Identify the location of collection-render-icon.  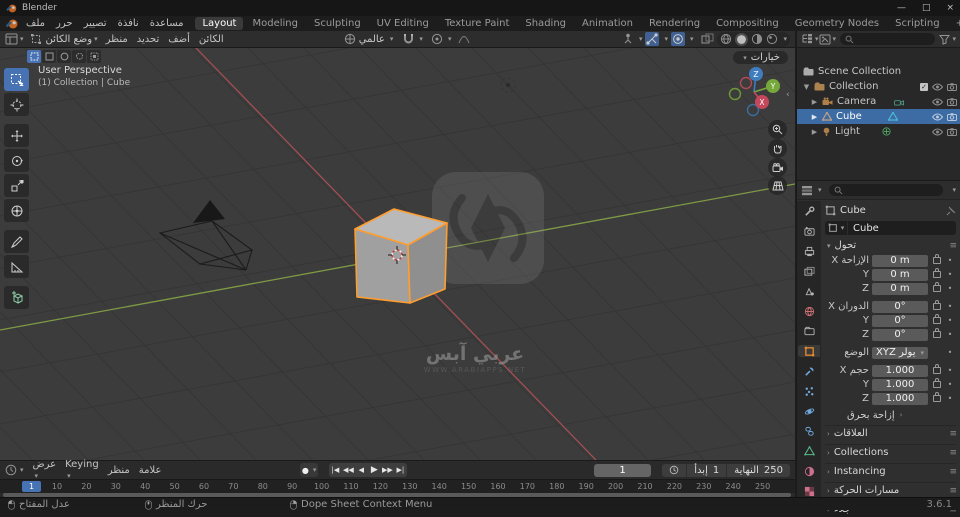
(952, 86).